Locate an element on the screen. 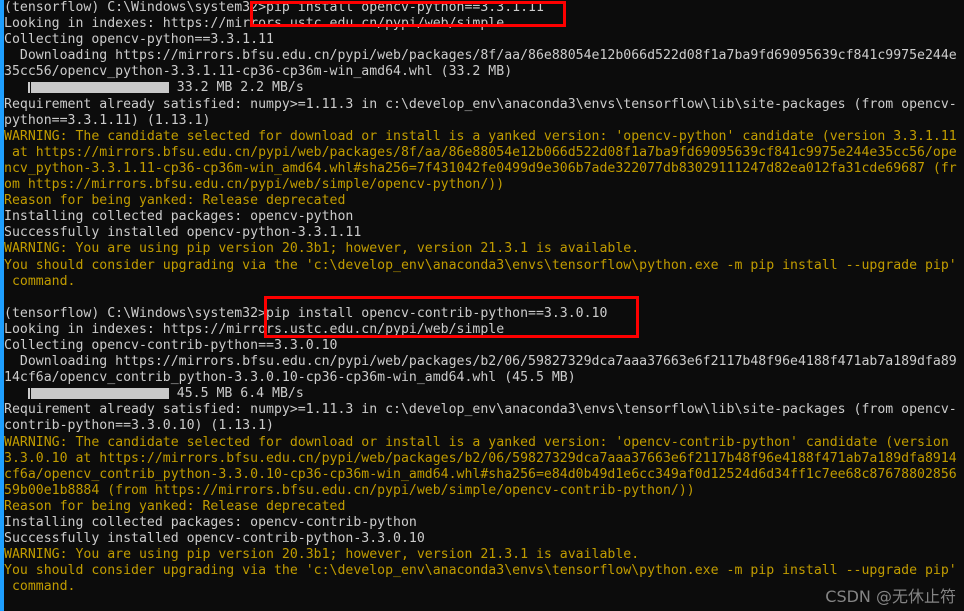 The width and height of the screenshot is (964, 611). download-progress-bar: 45.5 MB 6.4 MB/s is located at coordinates (484, 394).